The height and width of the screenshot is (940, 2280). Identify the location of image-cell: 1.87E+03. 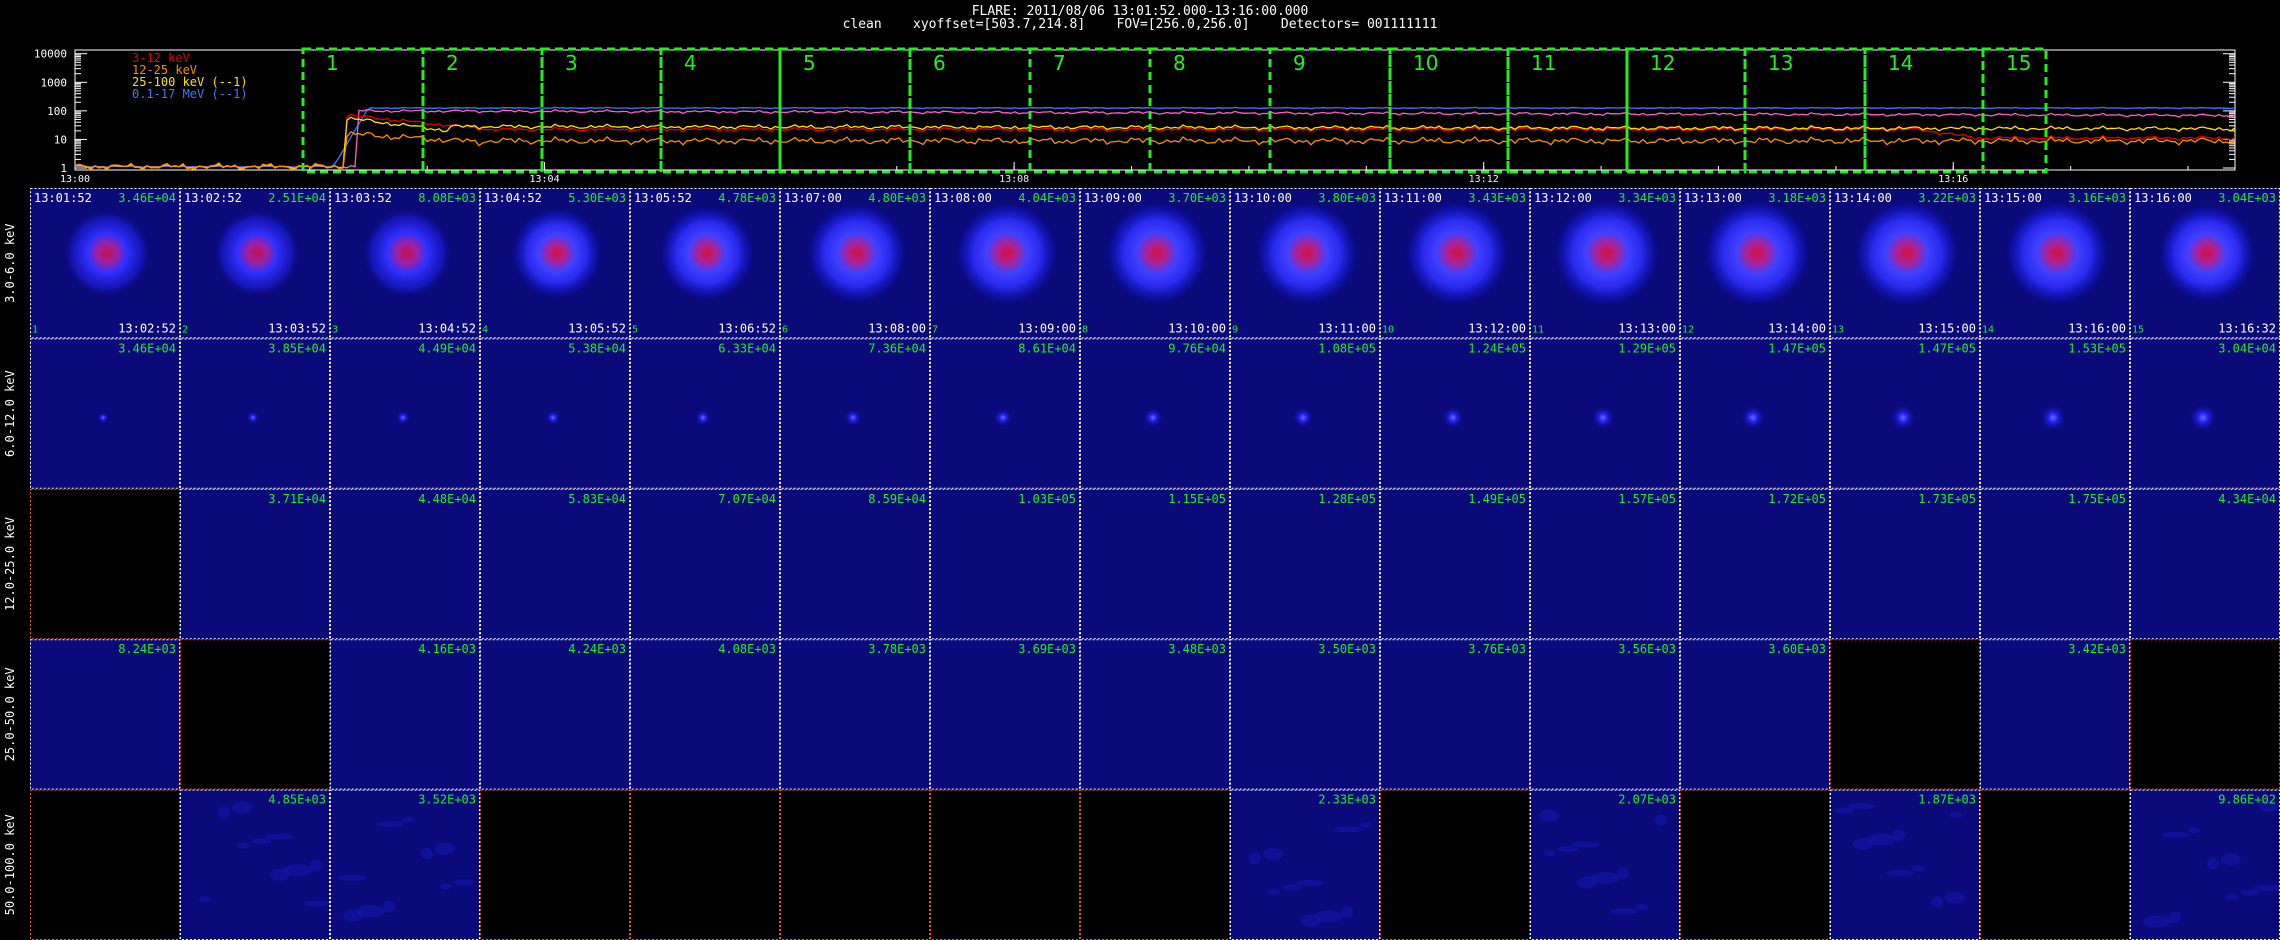
(1905, 864).